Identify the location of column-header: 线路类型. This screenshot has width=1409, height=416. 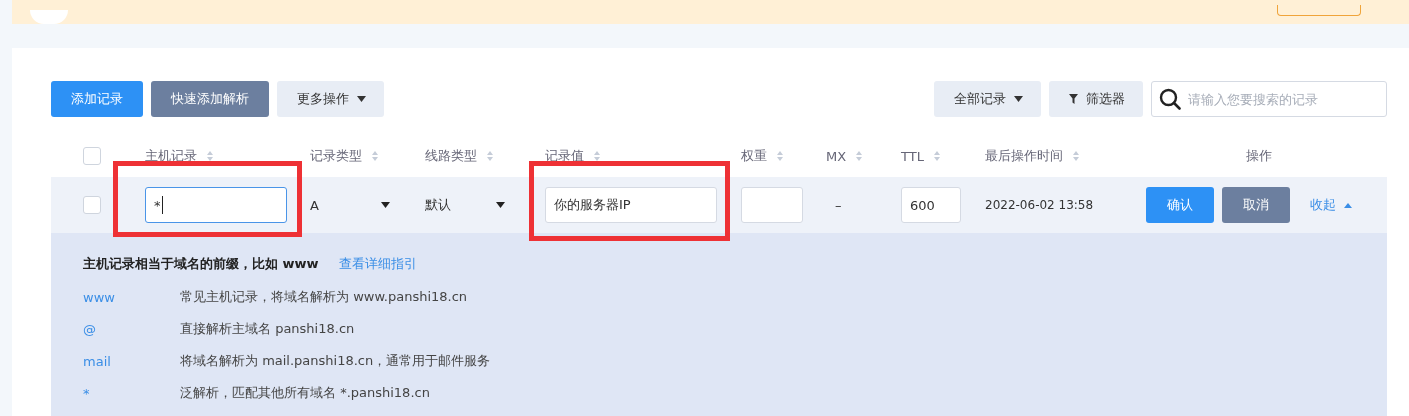
(451, 156).